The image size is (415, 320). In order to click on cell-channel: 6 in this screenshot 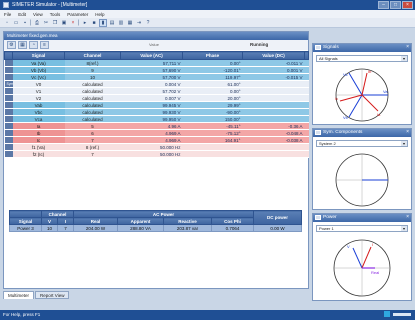, I will do `click(92, 133)`.